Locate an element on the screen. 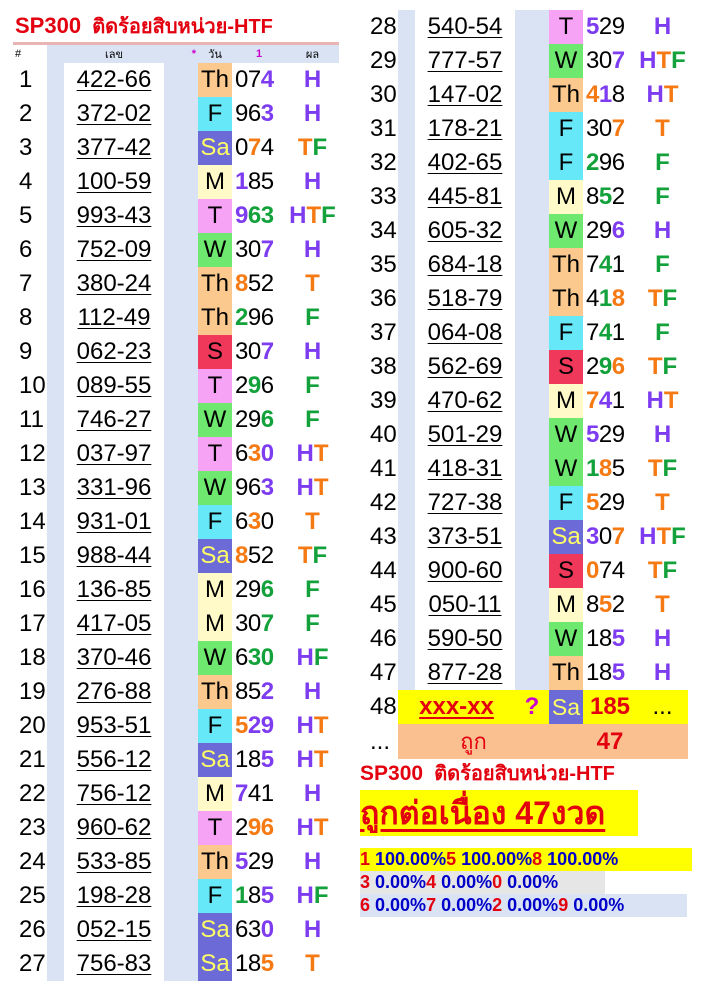 This screenshot has width=701, height=992. row-htf: H is located at coordinates (313, 692).